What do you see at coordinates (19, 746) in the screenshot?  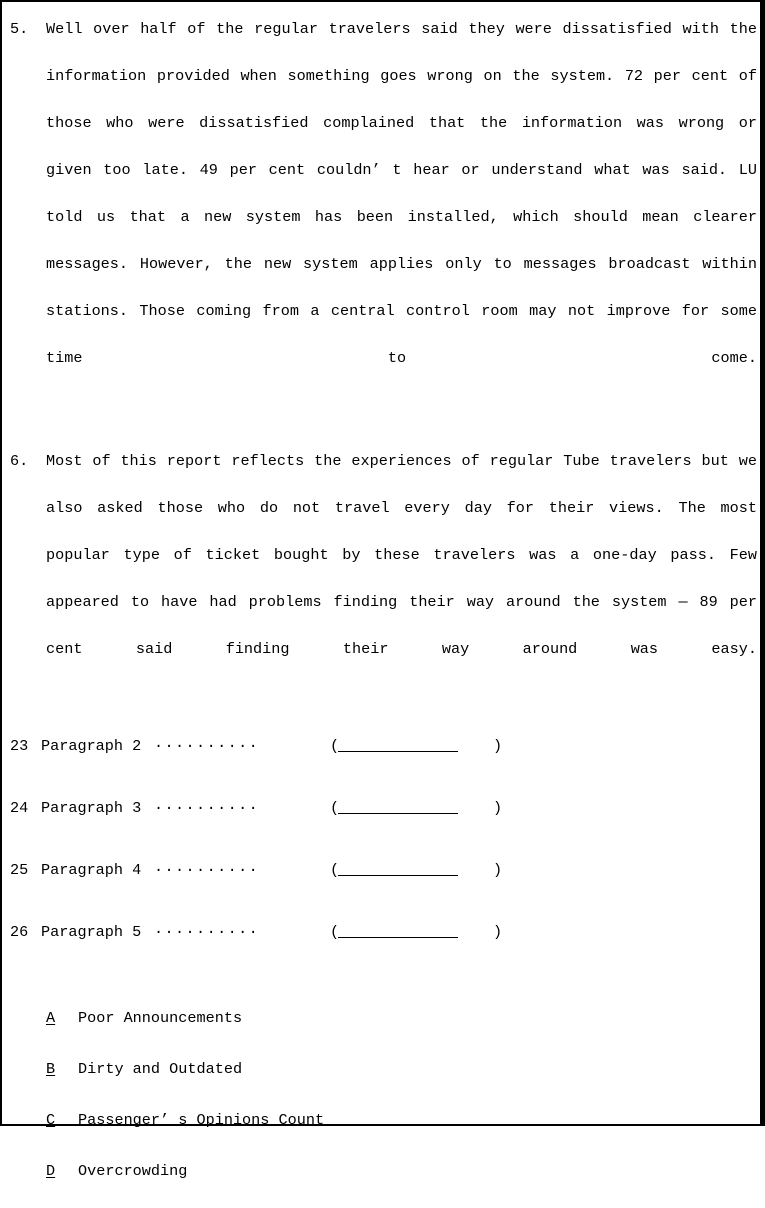 I see `question-number: 23` at bounding box center [19, 746].